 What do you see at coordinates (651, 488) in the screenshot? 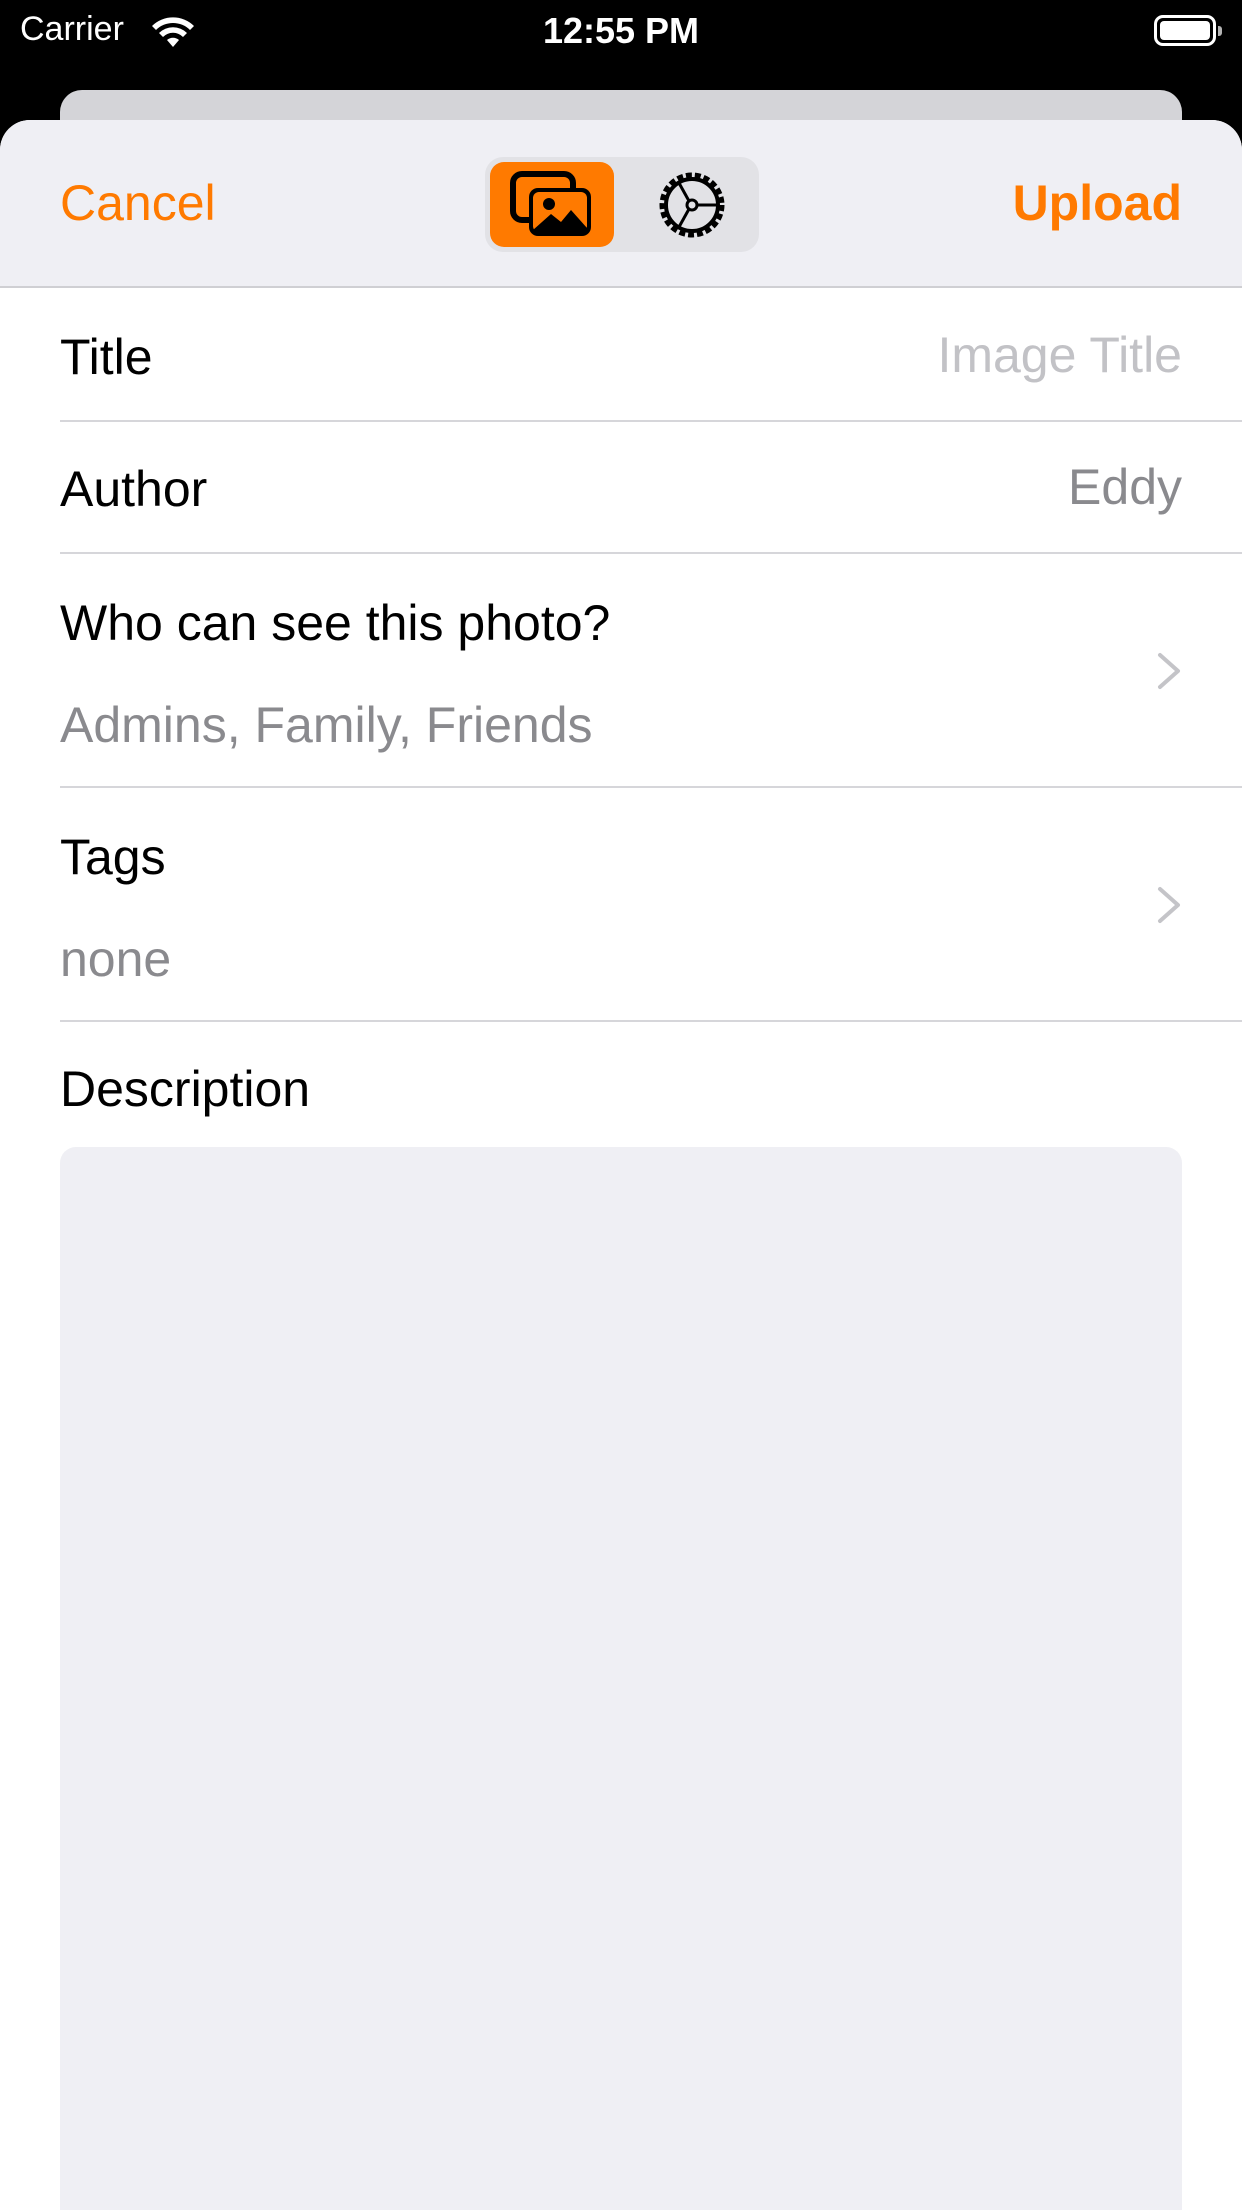
I see `author-row: Author Eddy` at bounding box center [651, 488].